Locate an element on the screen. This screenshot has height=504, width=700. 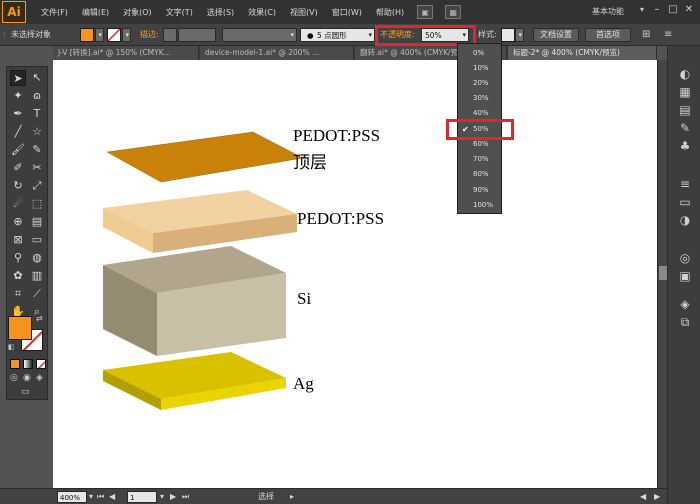
menu-view: 视图(V) is located at coordinates (304, 12).